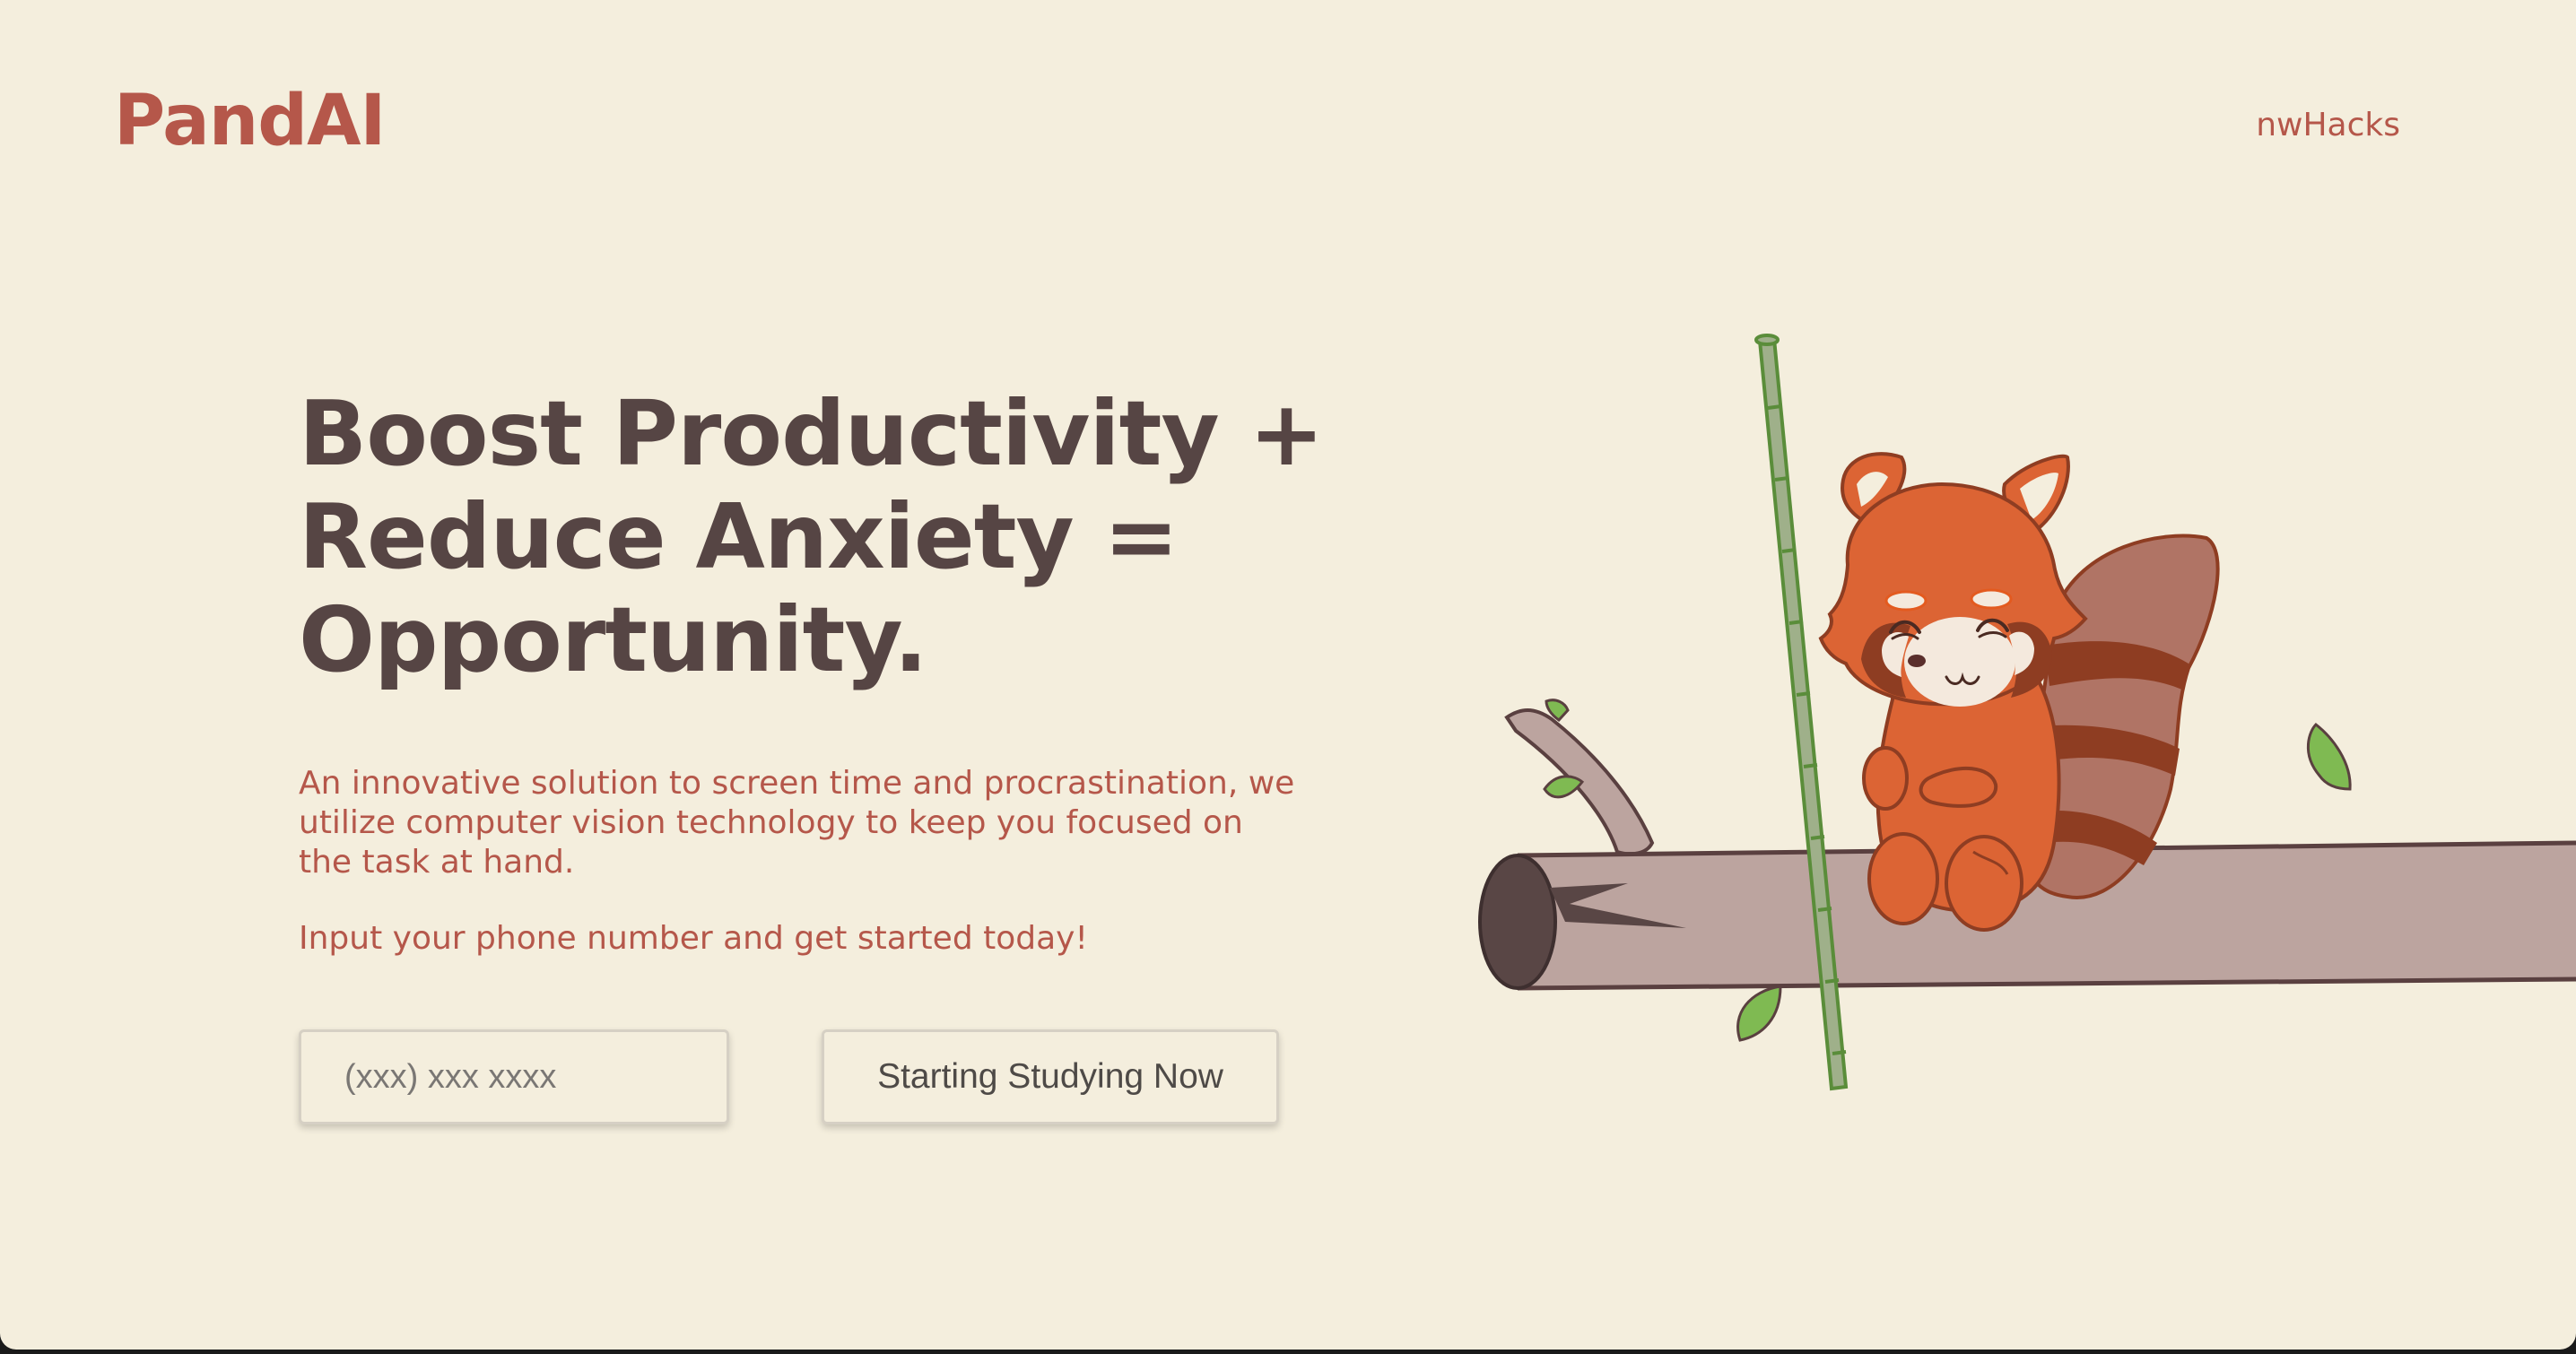  Describe the element at coordinates (1885, 778) in the screenshot. I see `panda-arm` at that location.